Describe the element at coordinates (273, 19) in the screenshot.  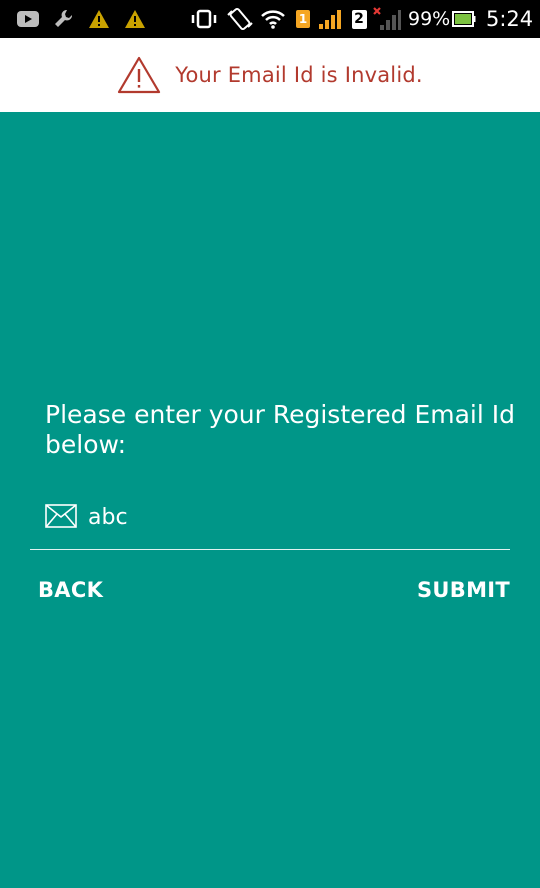
I see `wifi-icon` at that location.